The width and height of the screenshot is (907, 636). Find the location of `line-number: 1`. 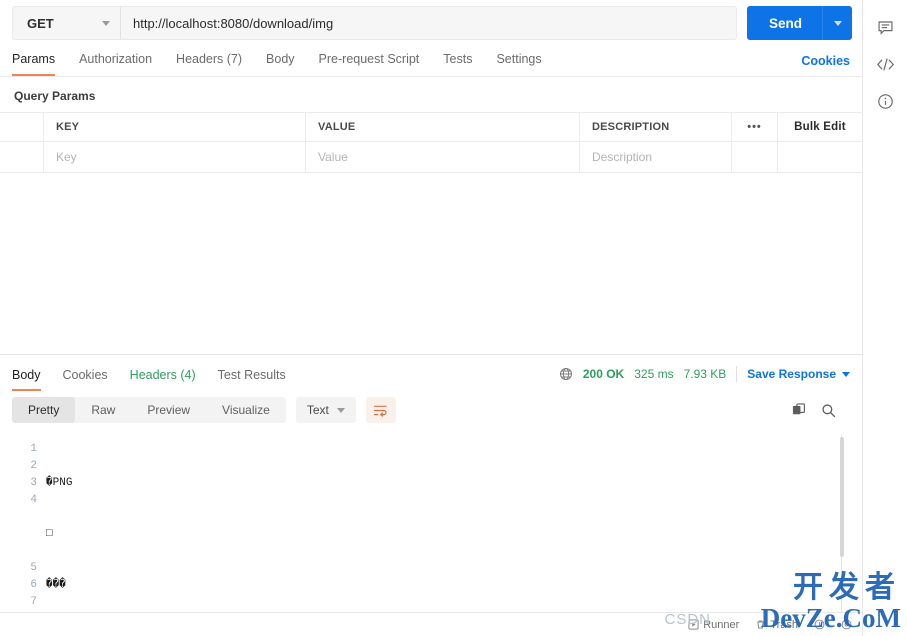

line-number: 1 is located at coordinates (33, 449).